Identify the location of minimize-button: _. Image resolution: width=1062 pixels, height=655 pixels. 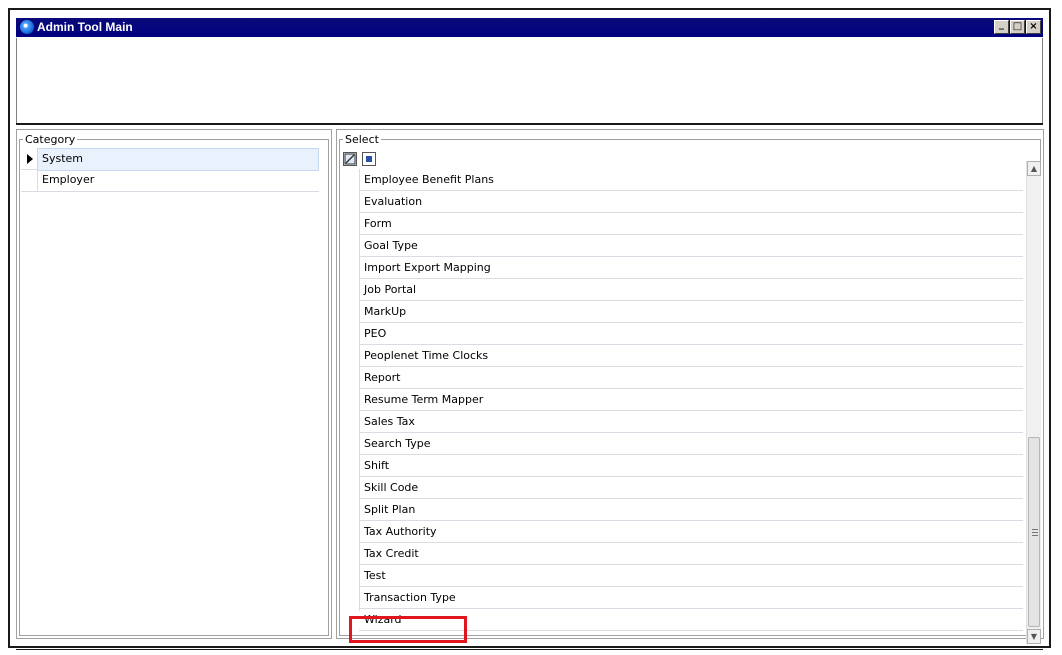
(1001, 27).